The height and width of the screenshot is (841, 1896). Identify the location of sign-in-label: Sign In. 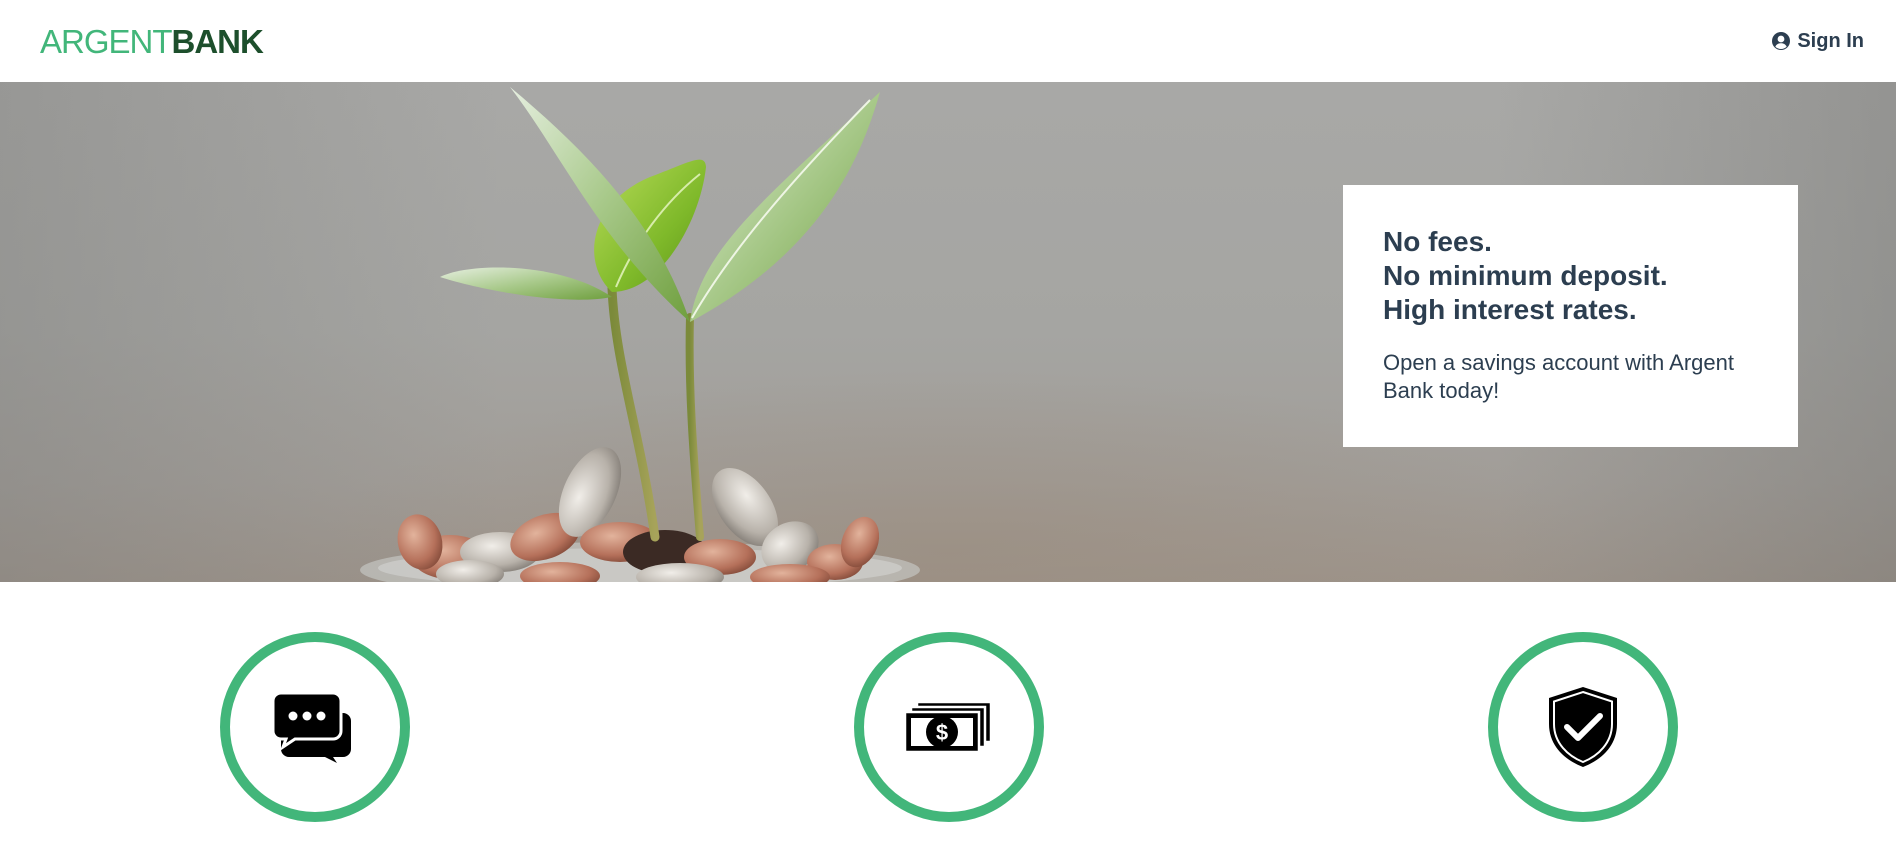
(1830, 40).